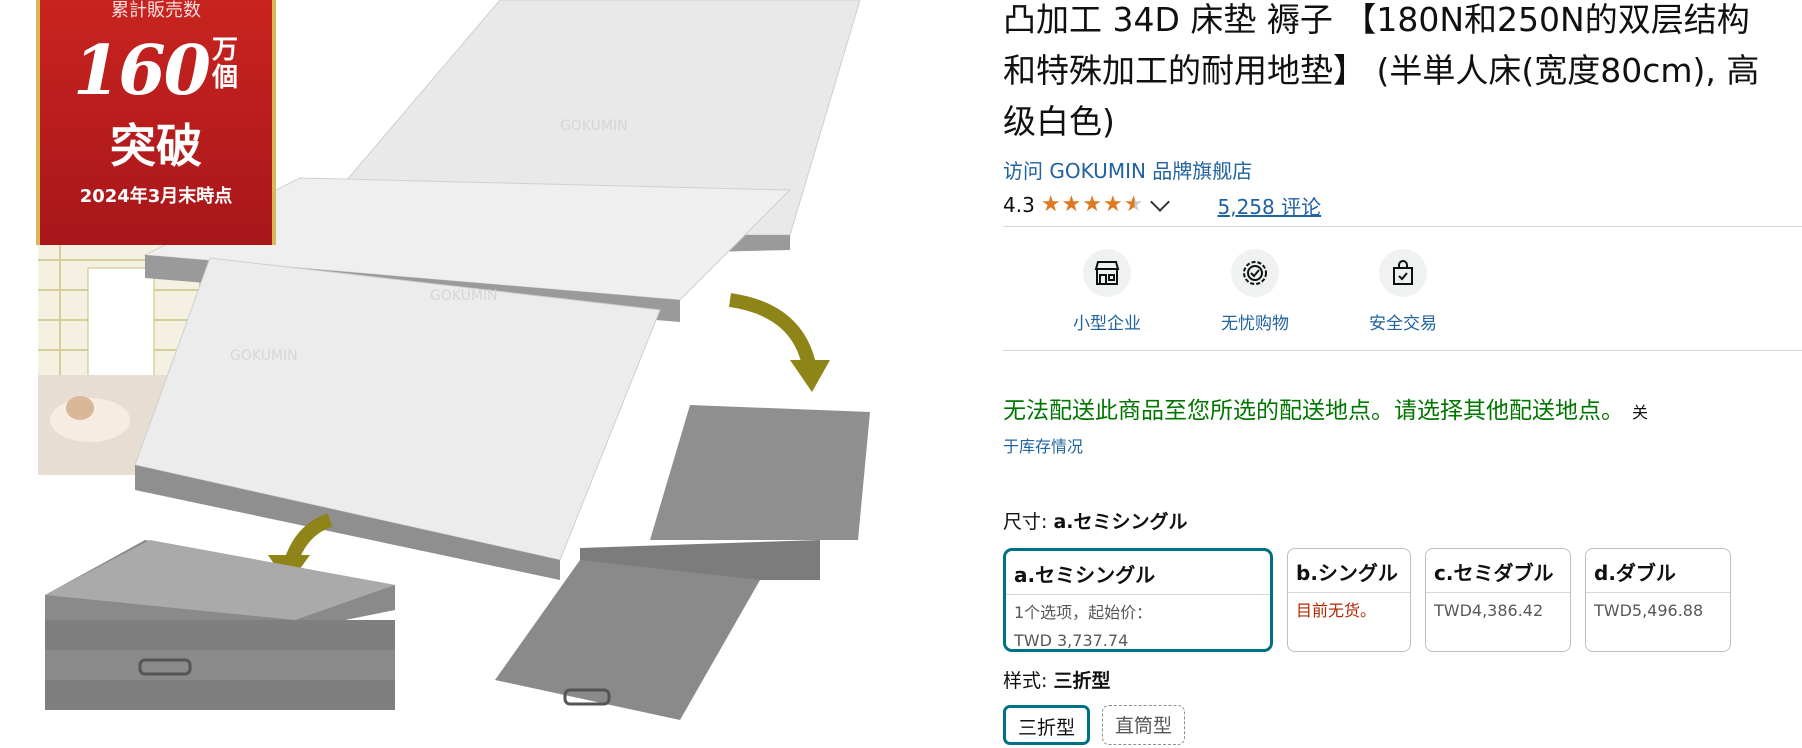 This screenshot has height=748, width=1802. I want to click on style-options: 三折型 直筒型, so click(1402, 725).